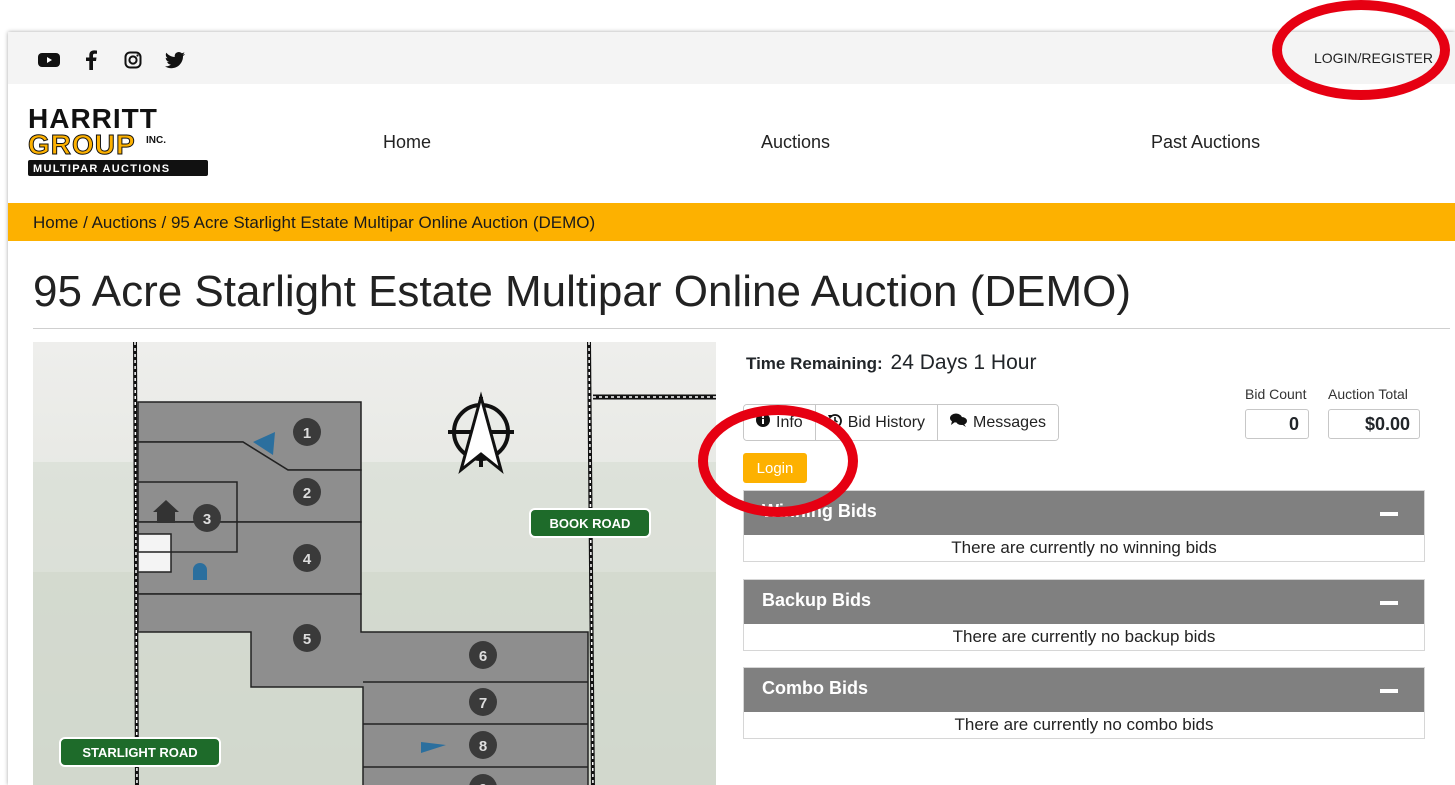 This screenshot has width=1455, height=785. Describe the element at coordinates (1374, 424) in the screenshot. I see `auction-total-value: $0.00` at that location.